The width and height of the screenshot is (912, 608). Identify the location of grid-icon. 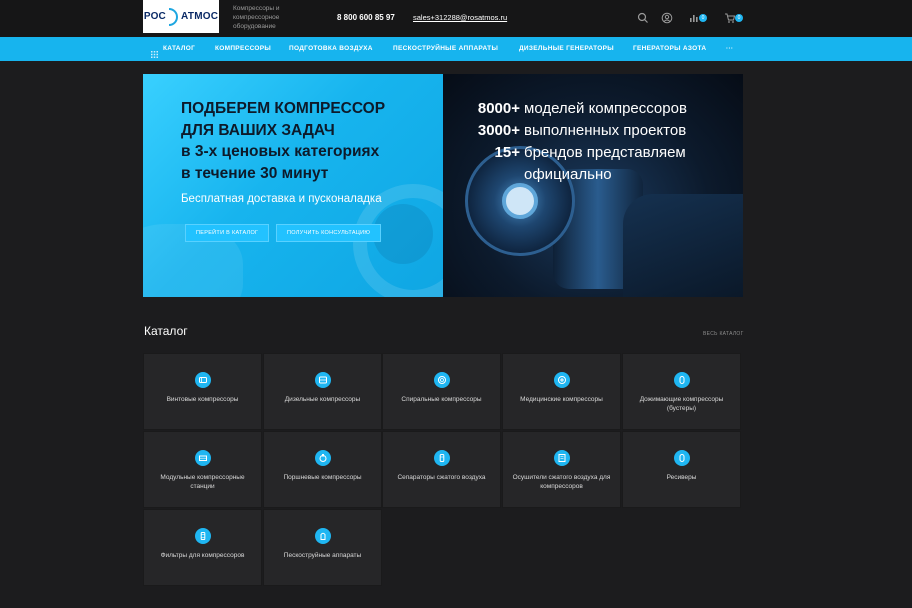
(154, 51).